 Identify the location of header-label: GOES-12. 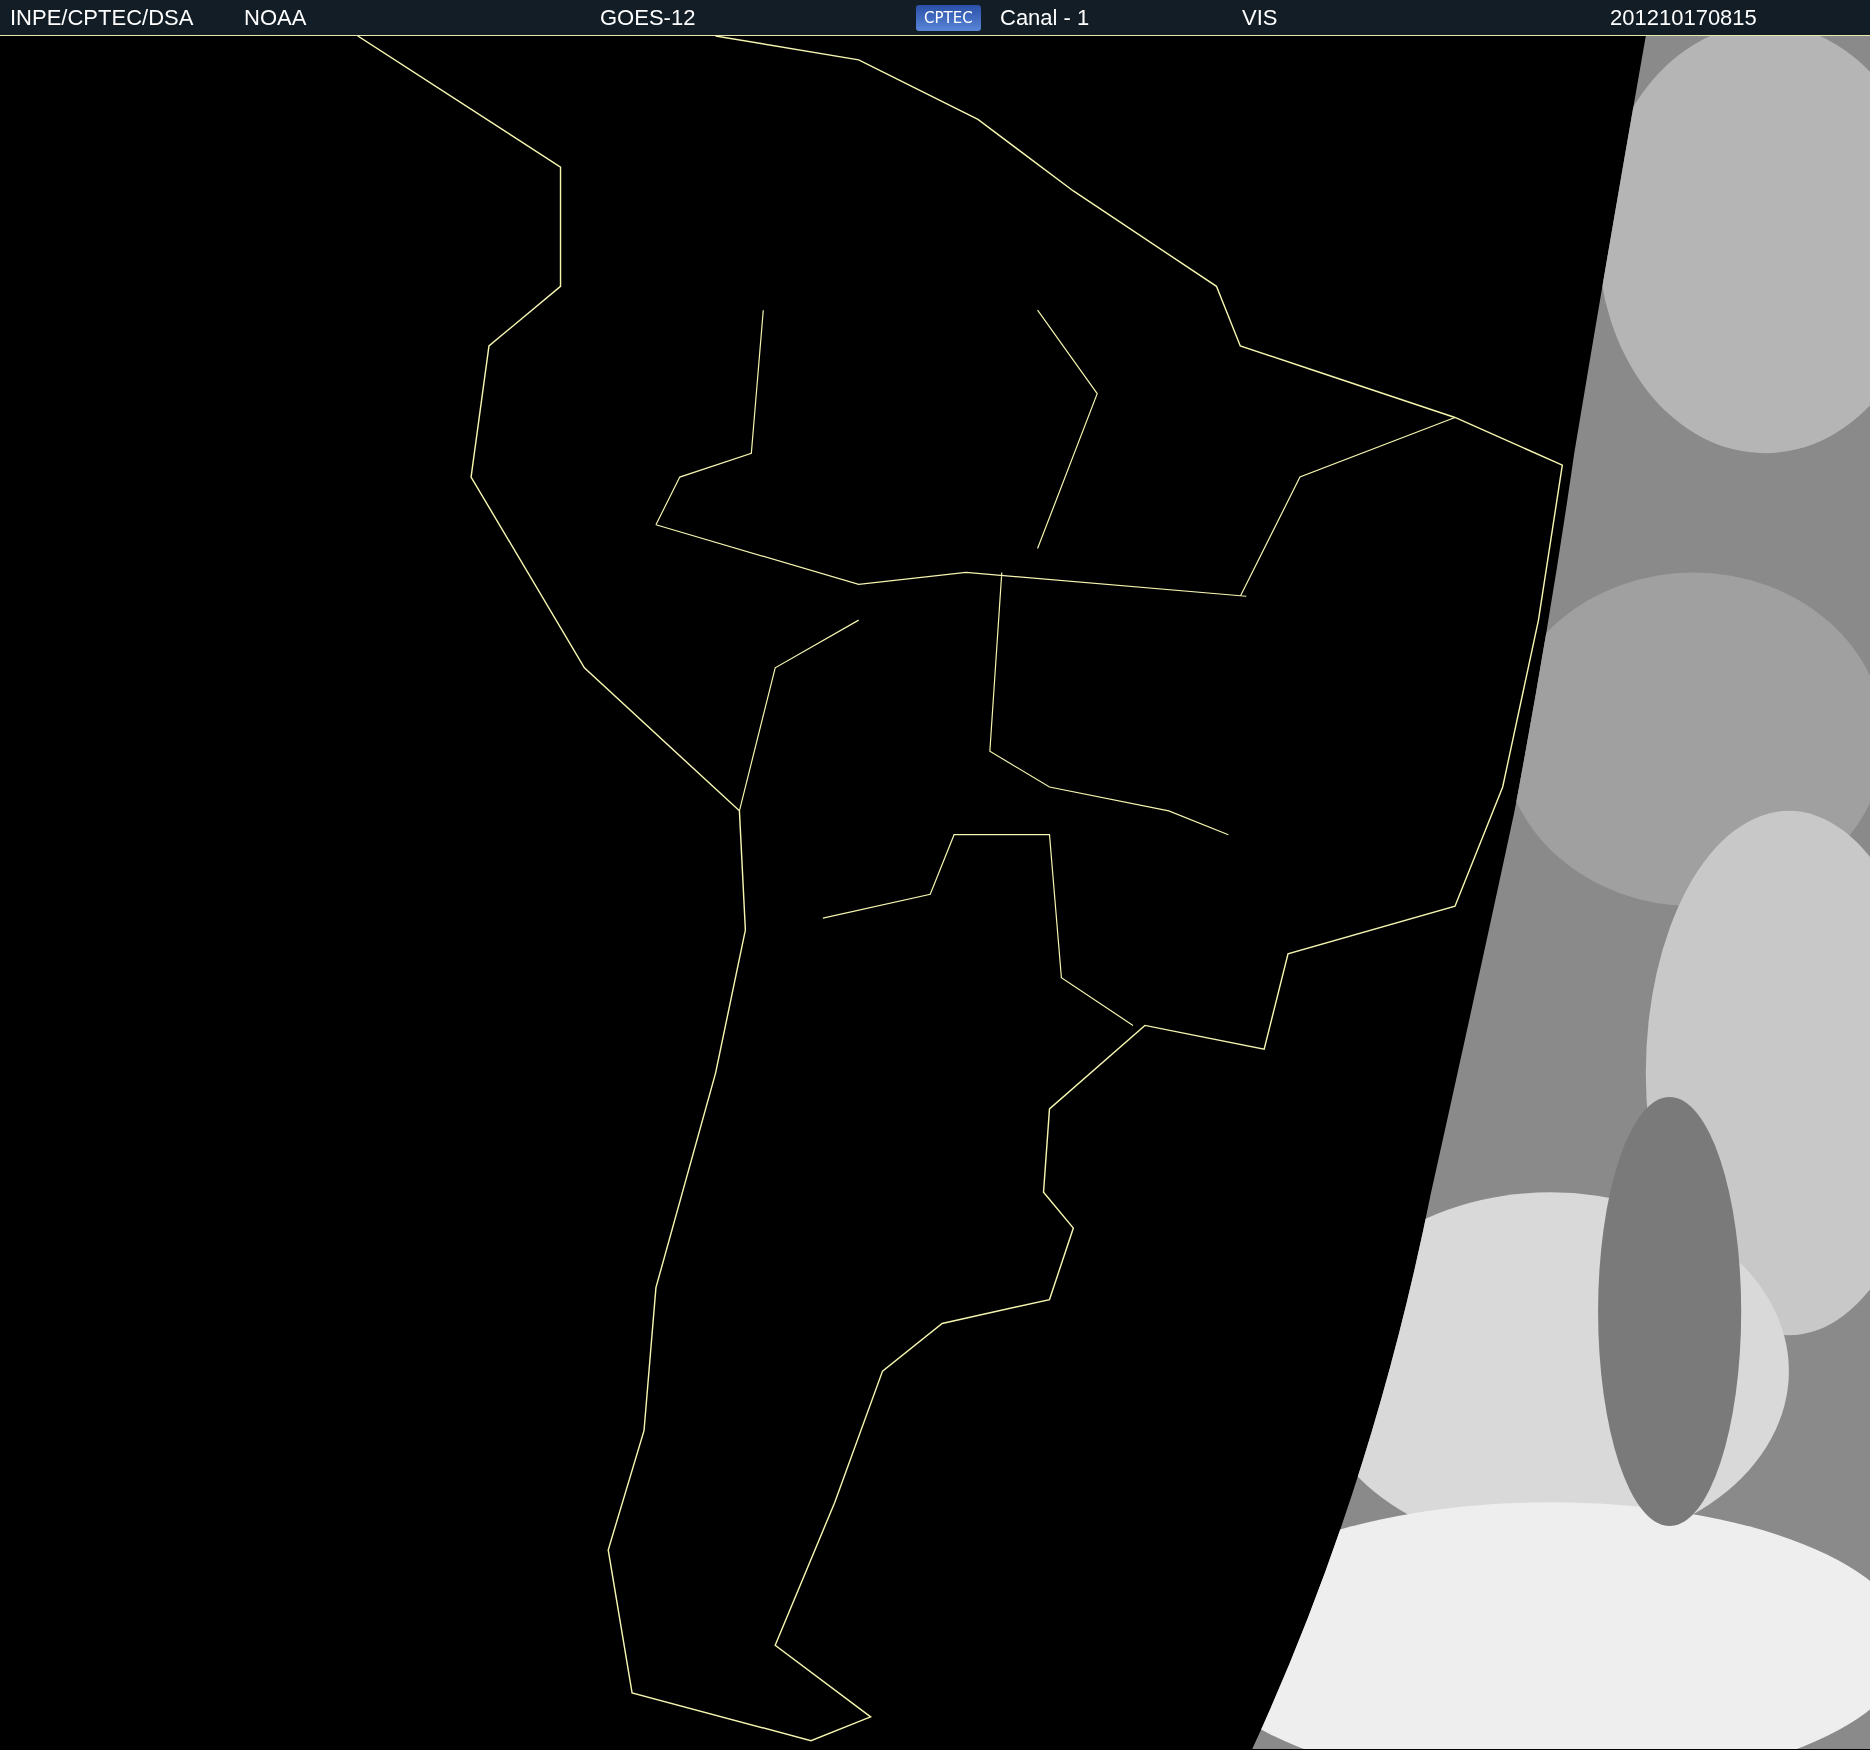
(648, 17).